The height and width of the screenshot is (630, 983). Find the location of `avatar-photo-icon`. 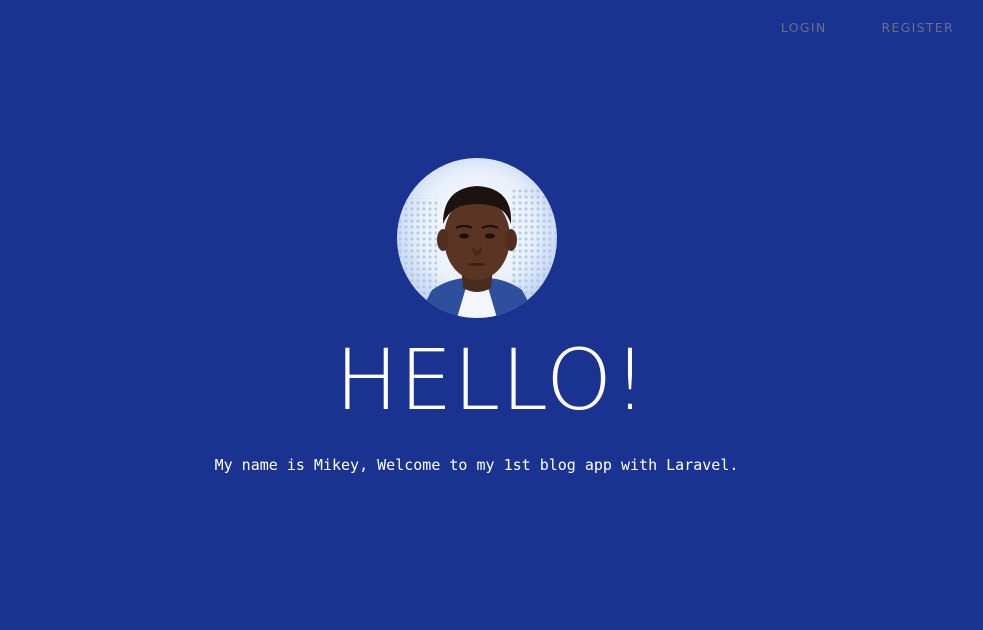

avatar-photo-icon is located at coordinates (477, 238).